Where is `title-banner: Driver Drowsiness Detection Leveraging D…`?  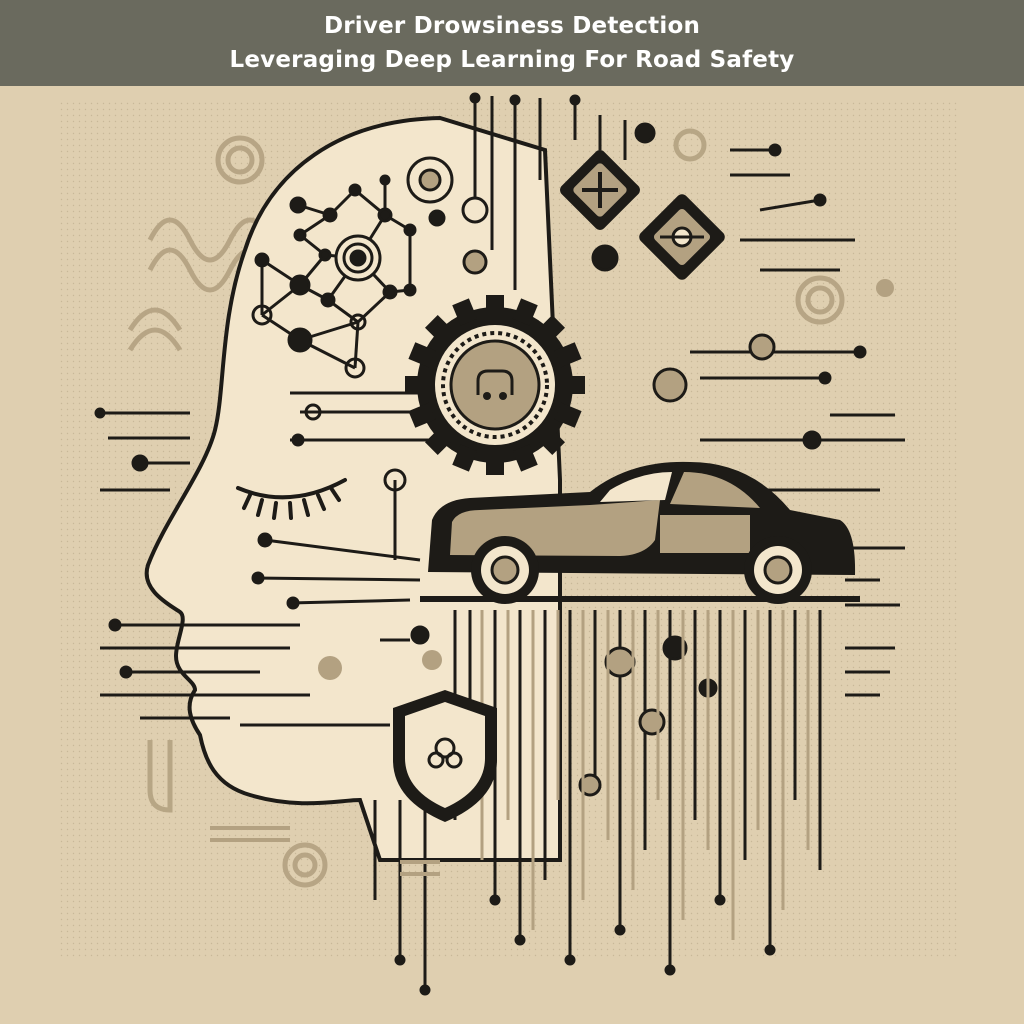 title-banner: Driver Drowsiness Detection Leveraging D… is located at coordinates (512, 43).